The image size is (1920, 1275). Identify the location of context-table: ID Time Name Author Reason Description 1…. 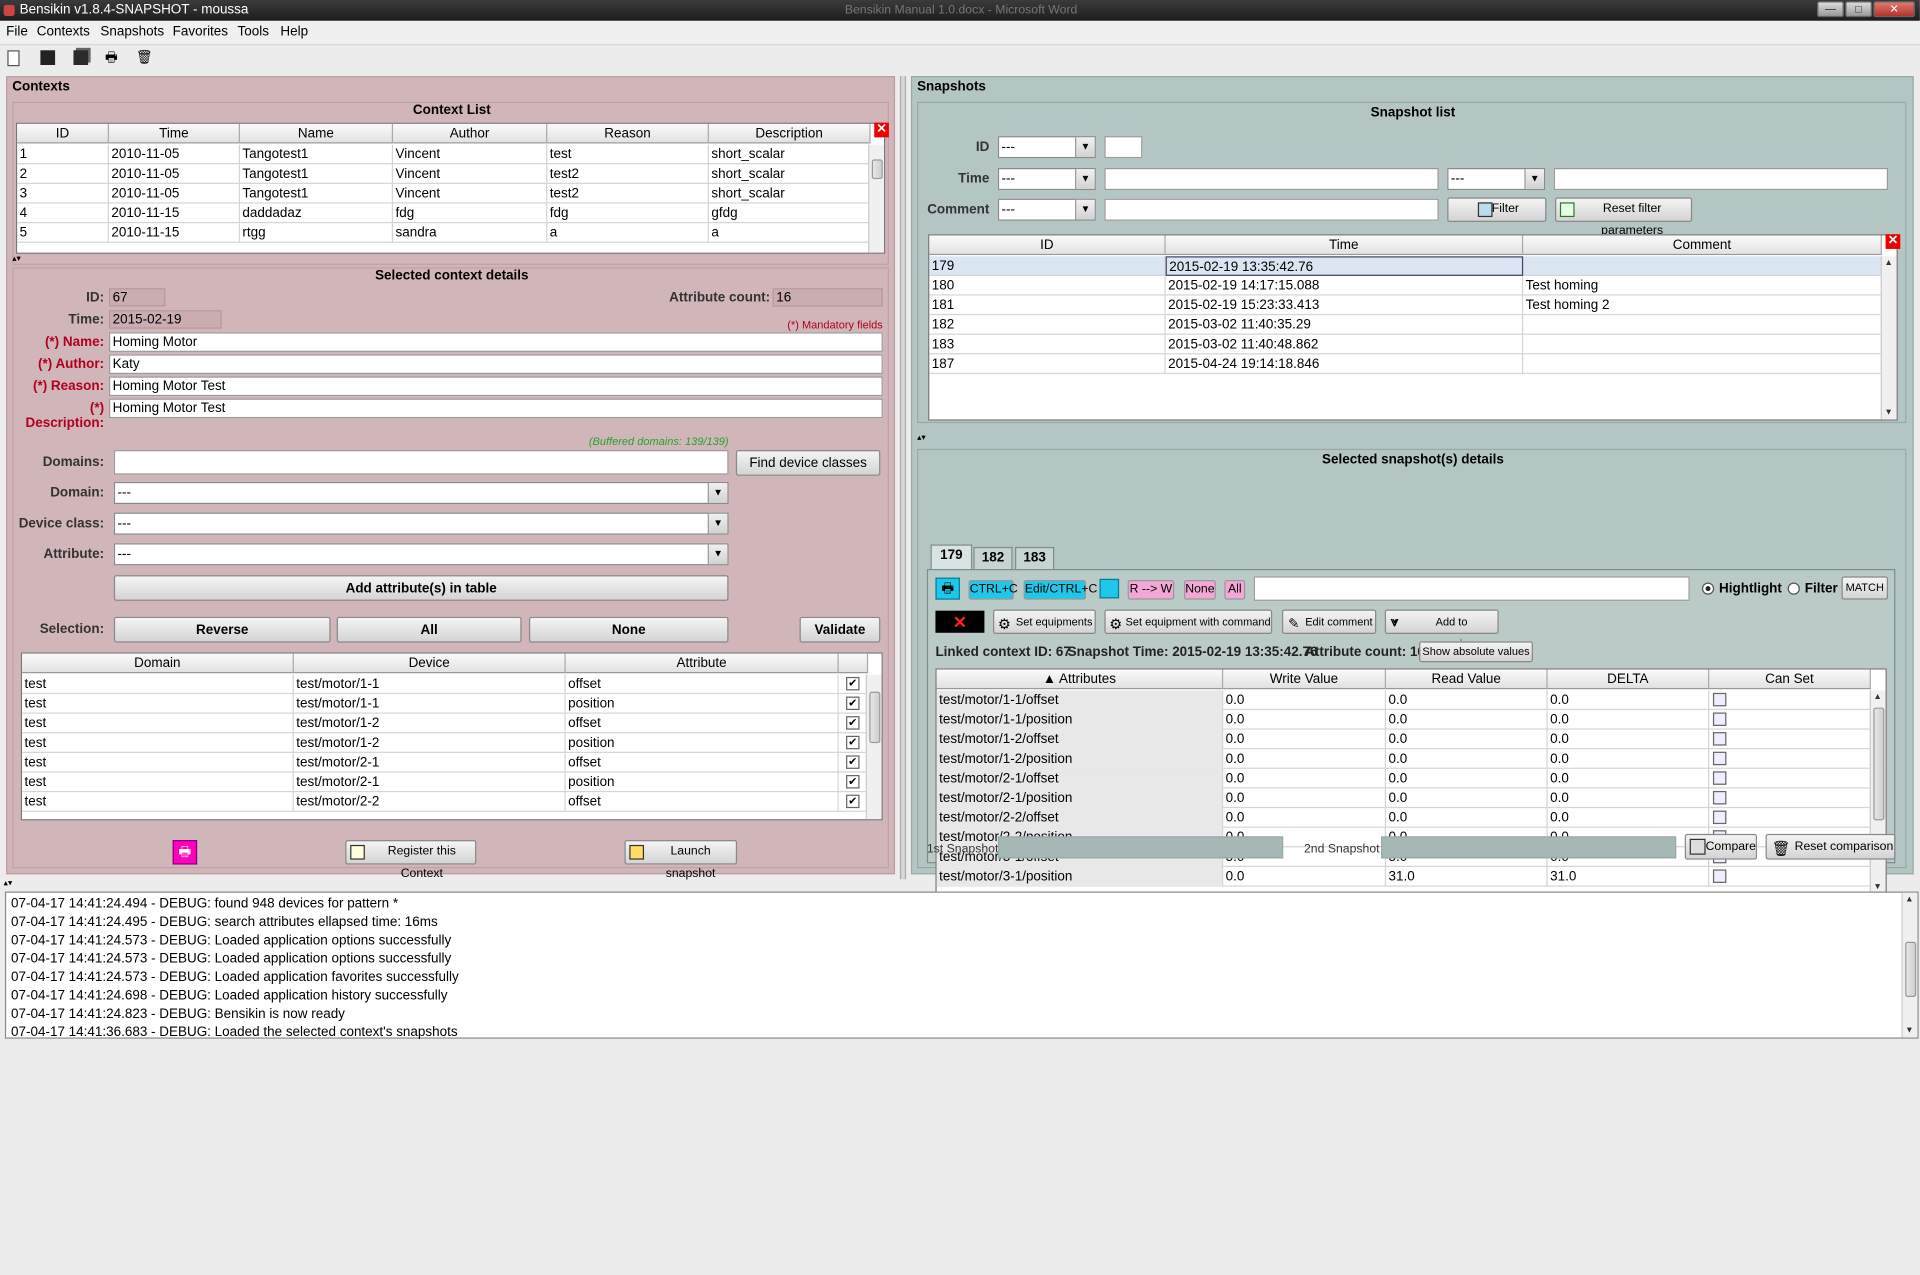
(450, 188).